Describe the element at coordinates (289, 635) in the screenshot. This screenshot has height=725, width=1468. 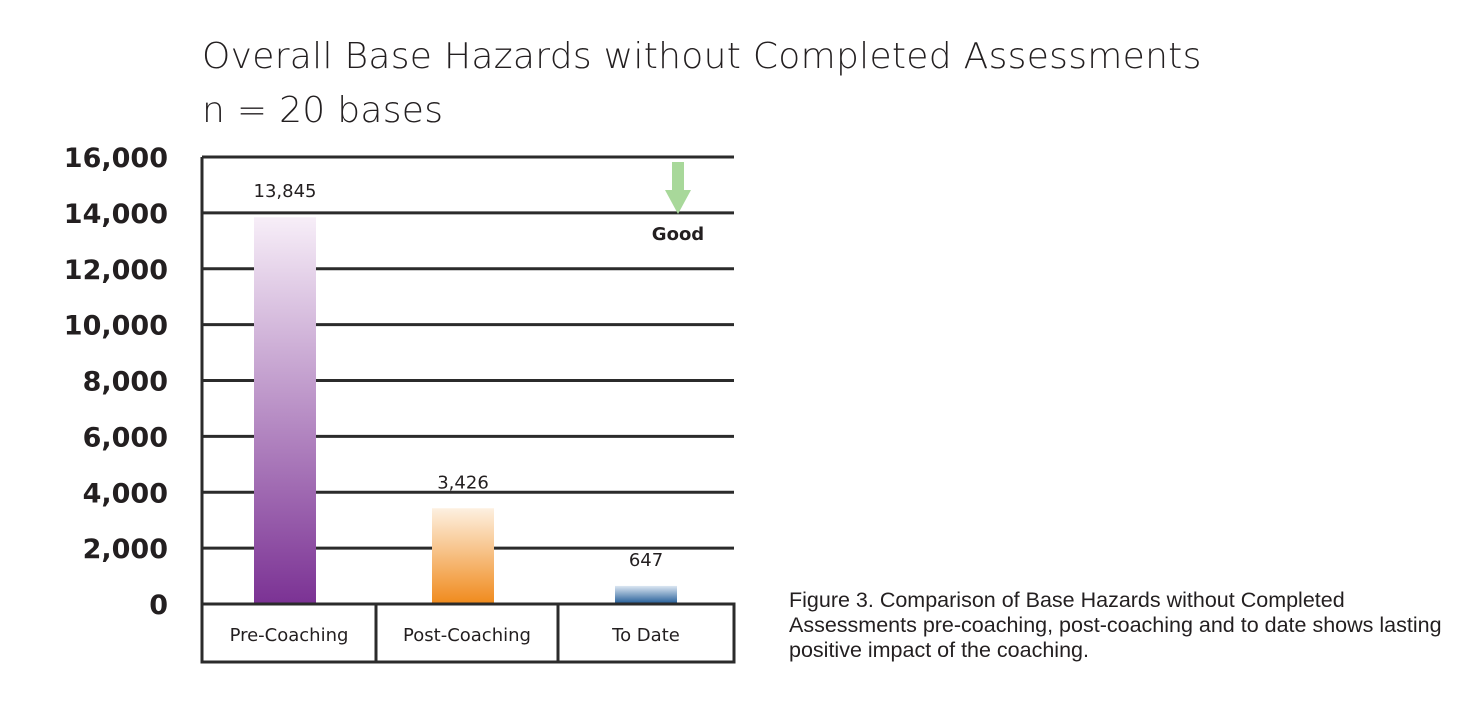
I see `x-tick-label: Pre-Coaching` at that location.